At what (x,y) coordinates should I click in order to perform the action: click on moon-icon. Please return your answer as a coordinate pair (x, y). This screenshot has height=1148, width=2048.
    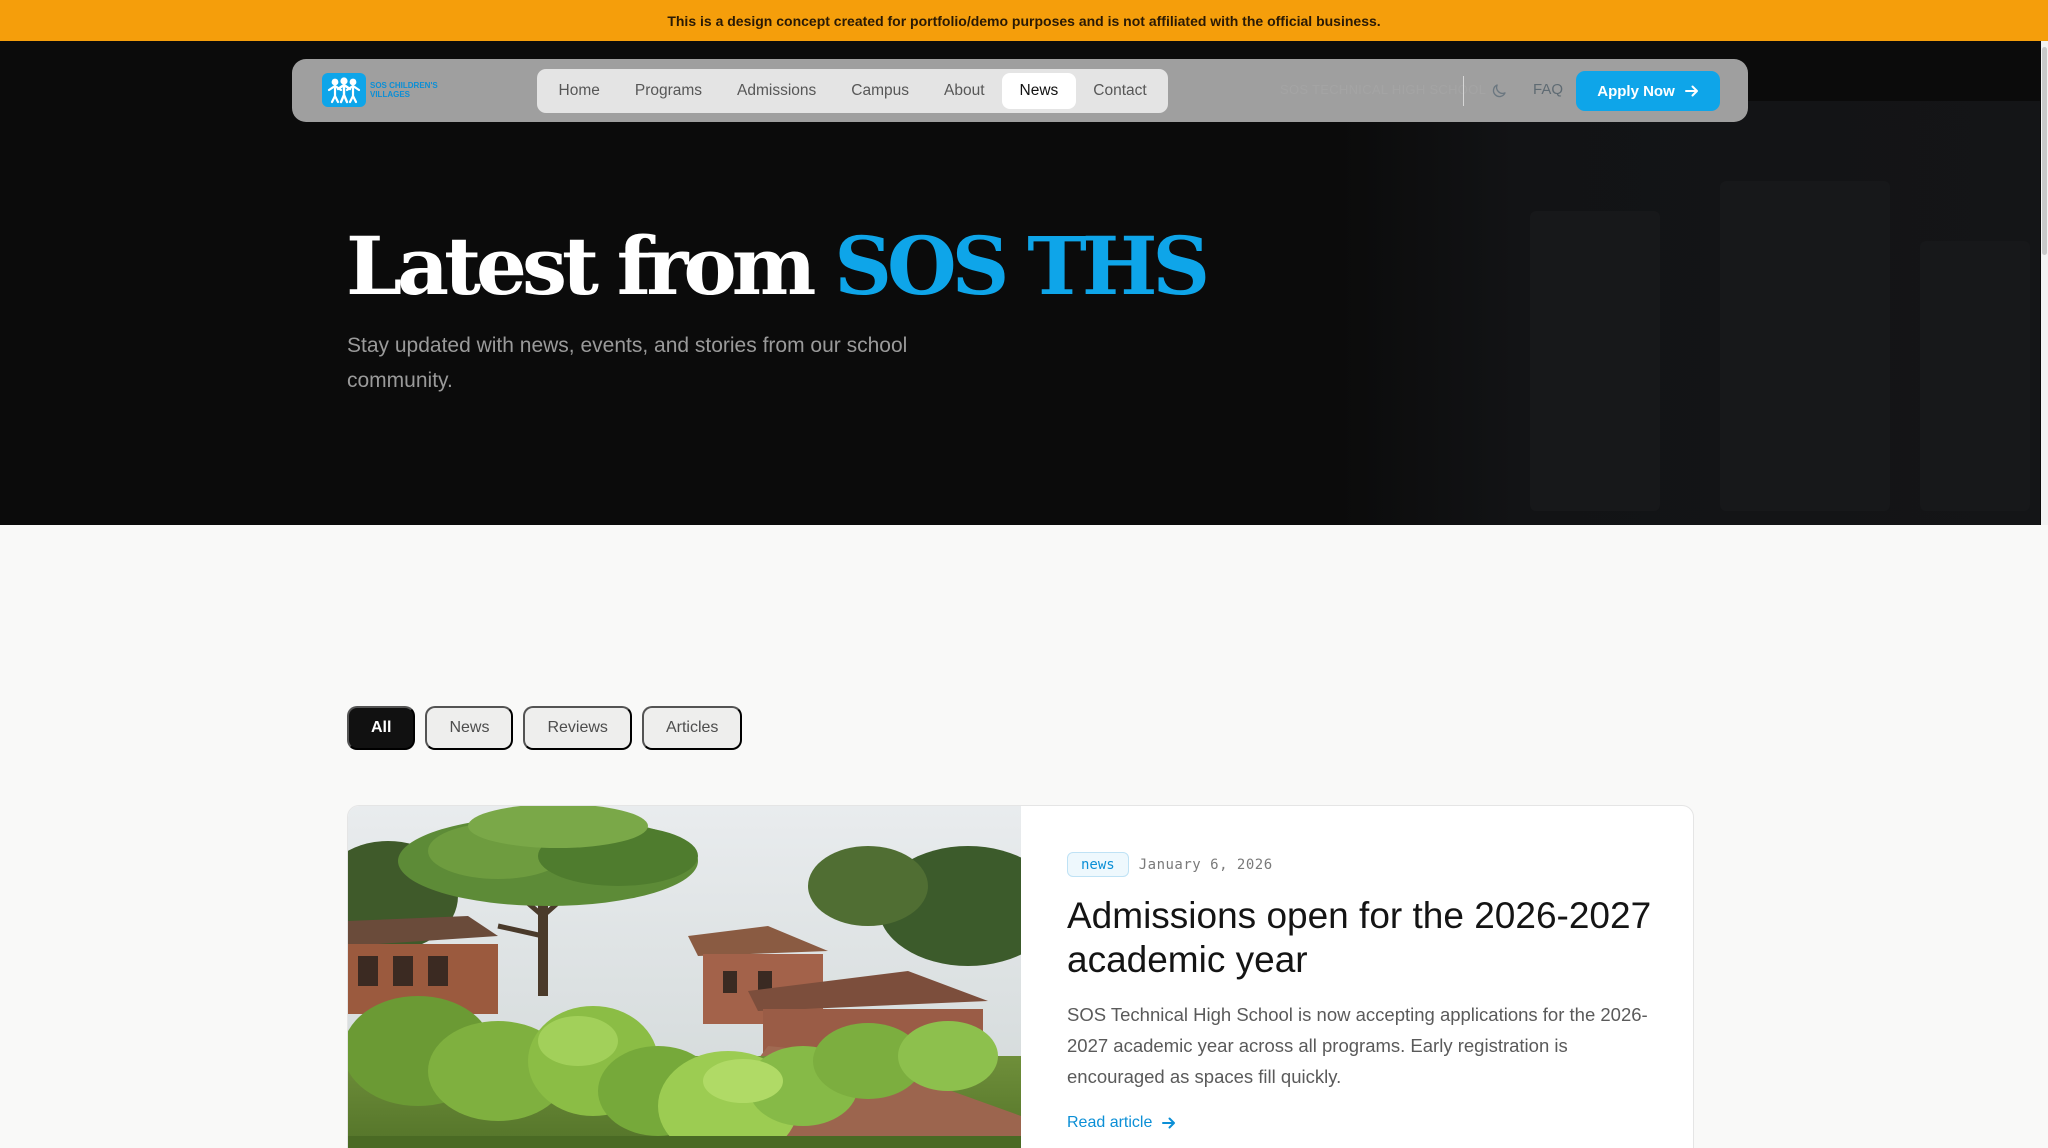
    Looking at the image, I should click on (1499, 91).